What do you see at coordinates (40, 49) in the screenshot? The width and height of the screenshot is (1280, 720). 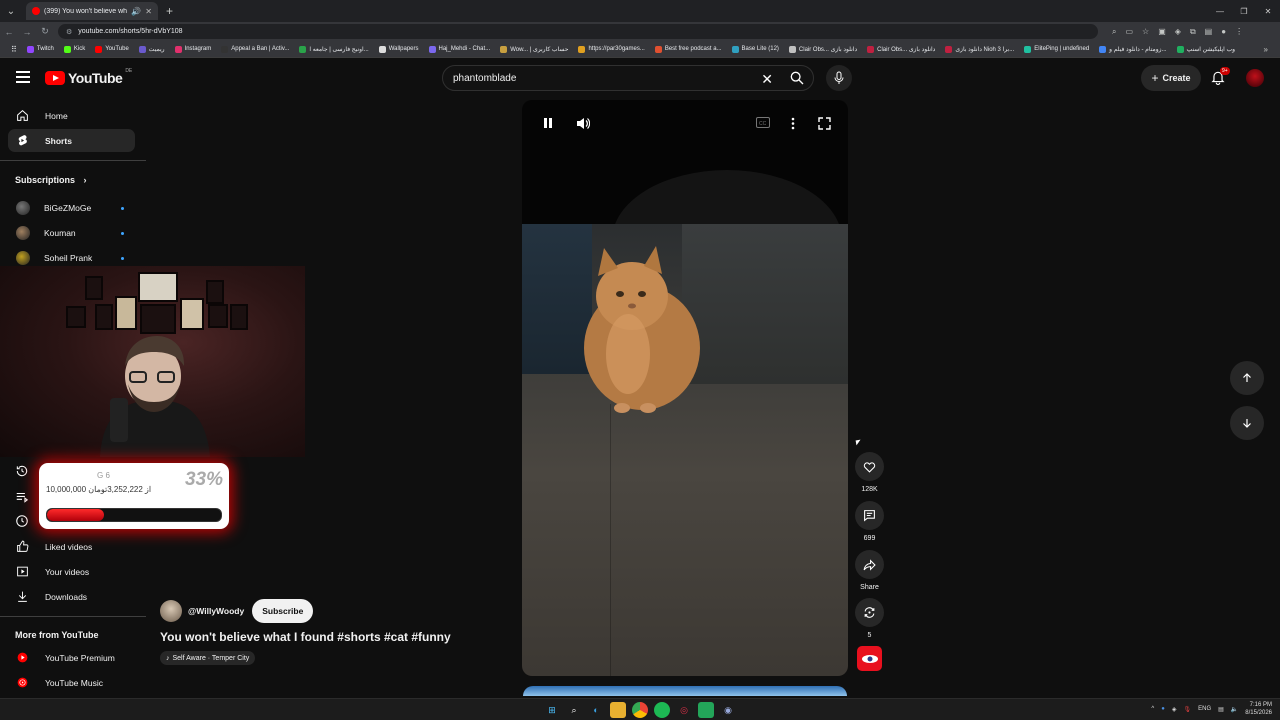 I see `bookmark-item: Twitch` at bounding box center [40, 49].